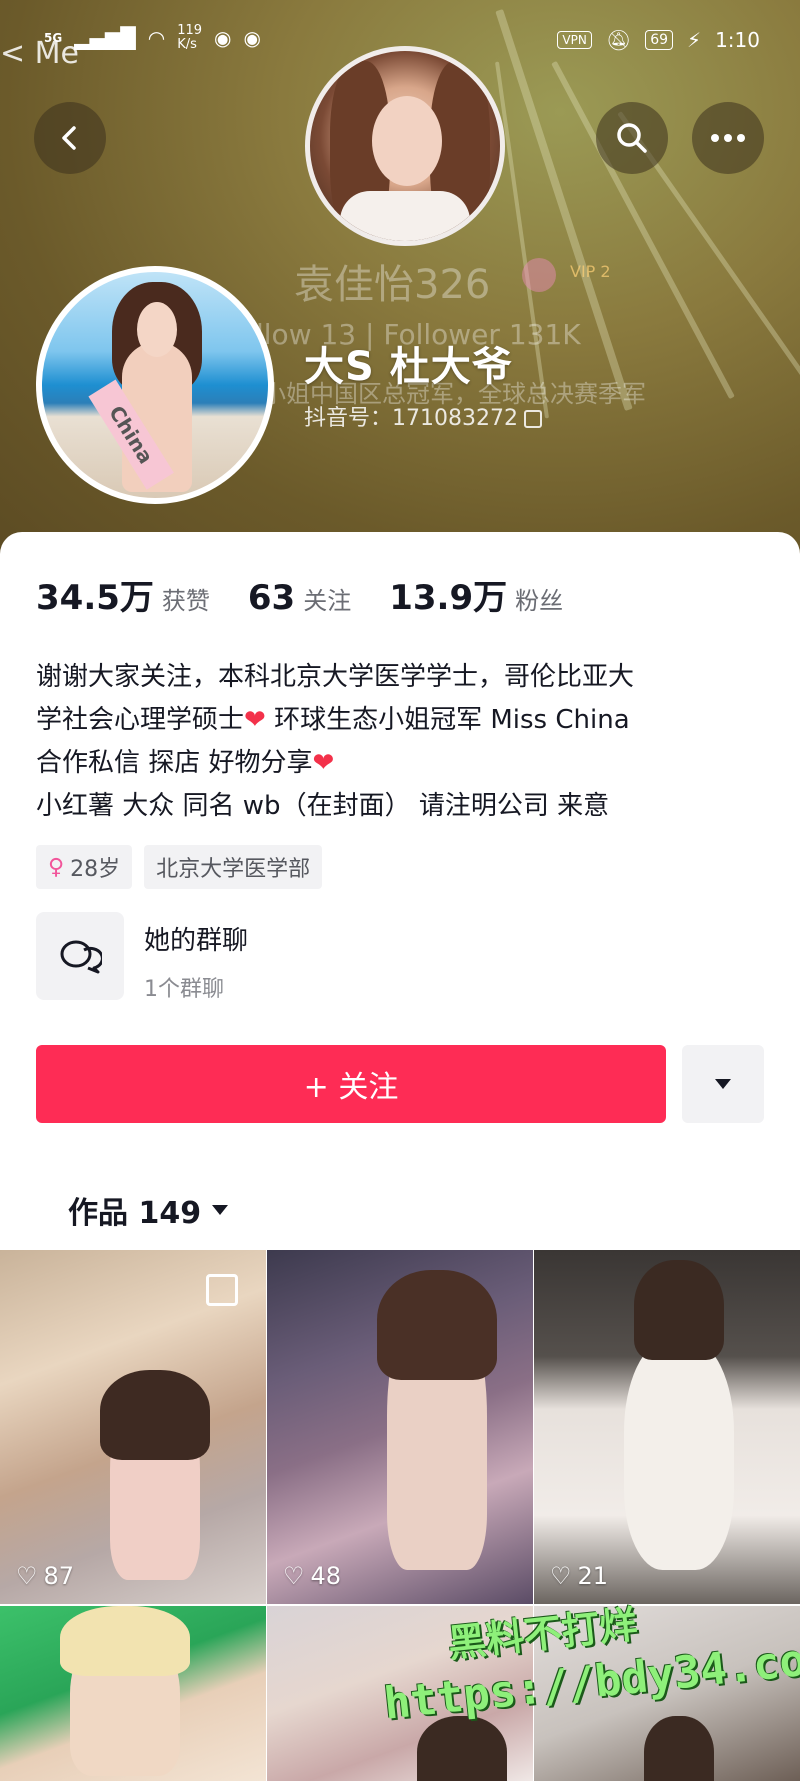  Describe the element at coordinates (659, 40) in the screenshot. I see `battery-level: 69` at that location.